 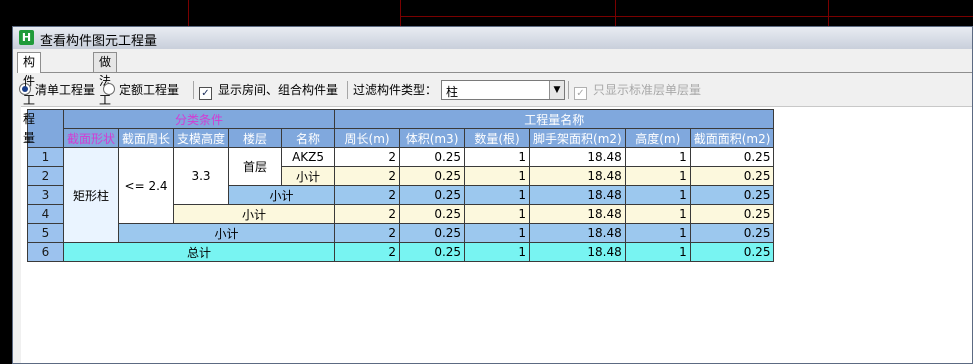 What do you see at coordinates (109, 89) in the screenshot?
I see `radio-unselected-icon` at bounding box center [109, 89].